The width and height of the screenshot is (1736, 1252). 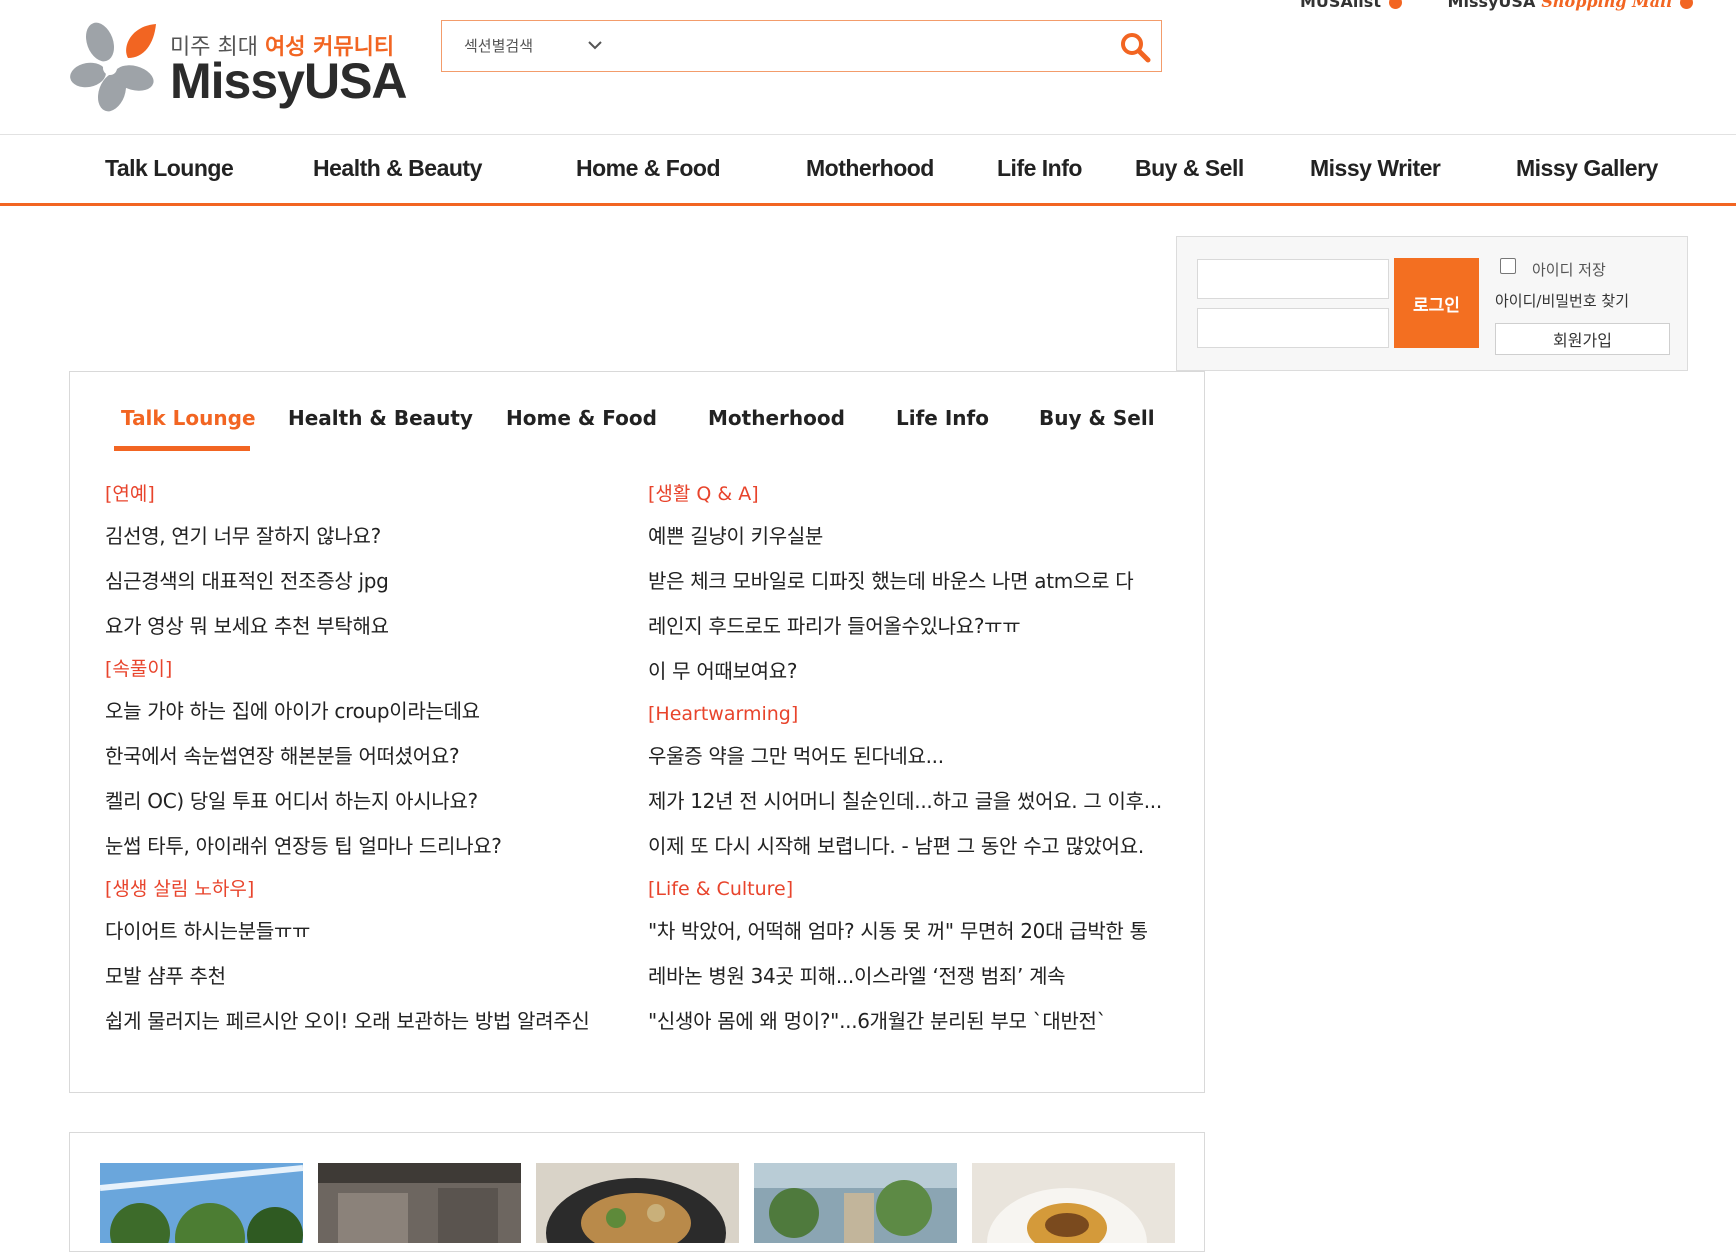 I want to click on section-select-label: 섹션별검색, so click(x=499, y=46).